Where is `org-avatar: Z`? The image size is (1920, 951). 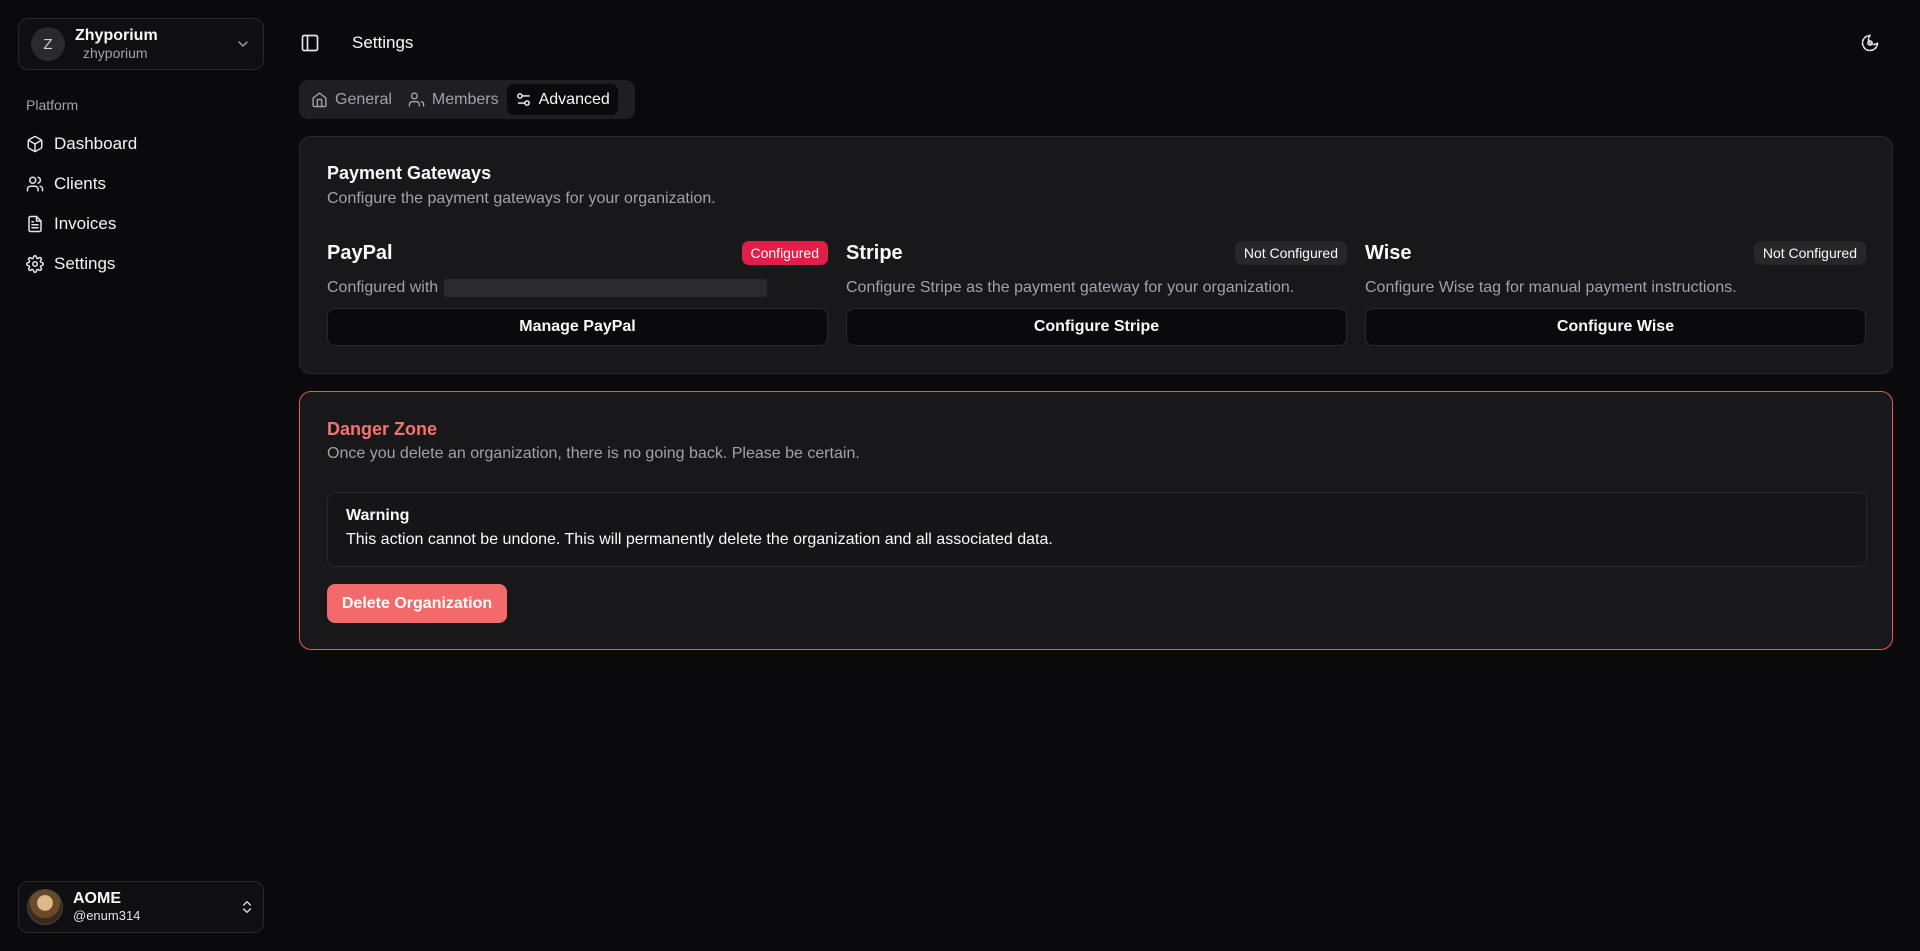 org-avatar: Z is located at coordinates (48, 44).